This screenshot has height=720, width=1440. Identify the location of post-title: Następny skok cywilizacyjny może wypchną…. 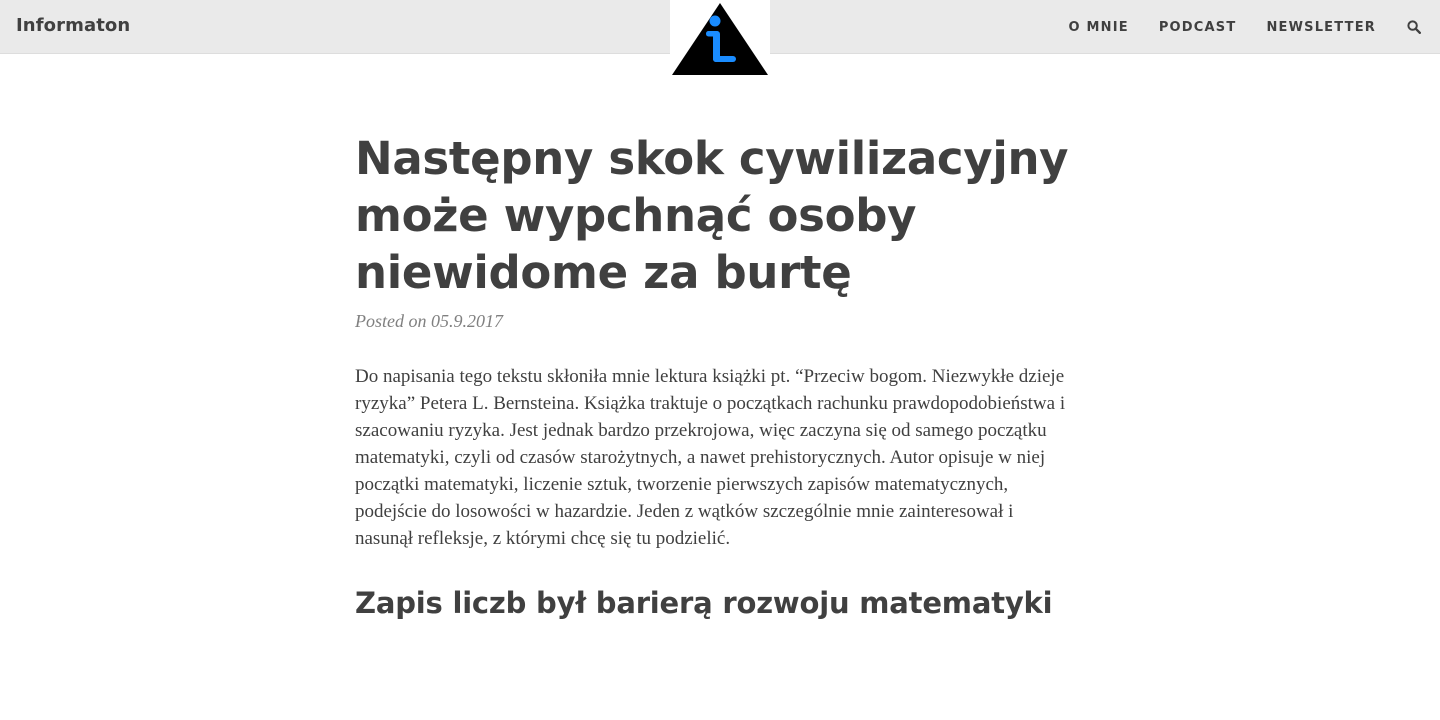
(712, 215).